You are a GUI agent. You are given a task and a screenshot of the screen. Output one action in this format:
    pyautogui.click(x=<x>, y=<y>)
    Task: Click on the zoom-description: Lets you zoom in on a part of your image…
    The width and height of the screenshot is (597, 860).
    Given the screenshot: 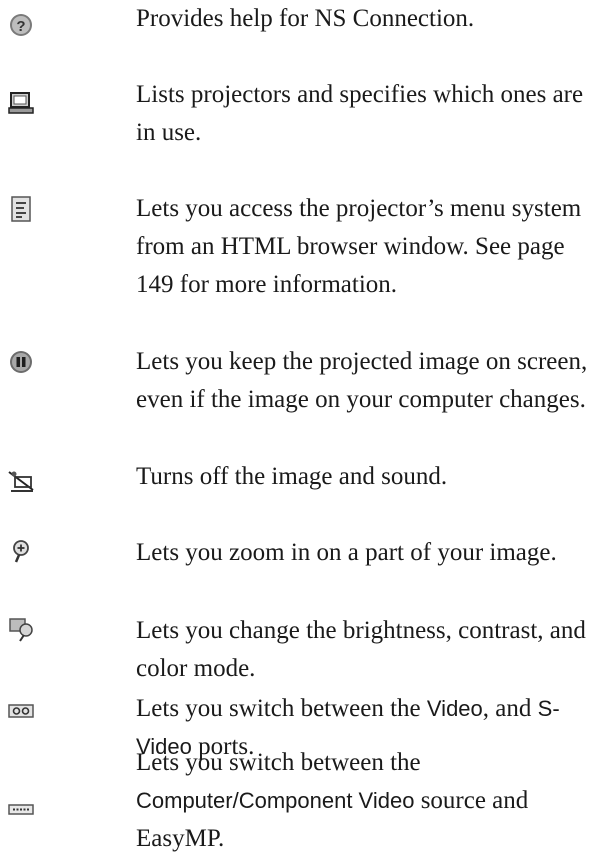 What is the action you would take?
    pyautogui.click(x=346, y=552)
    